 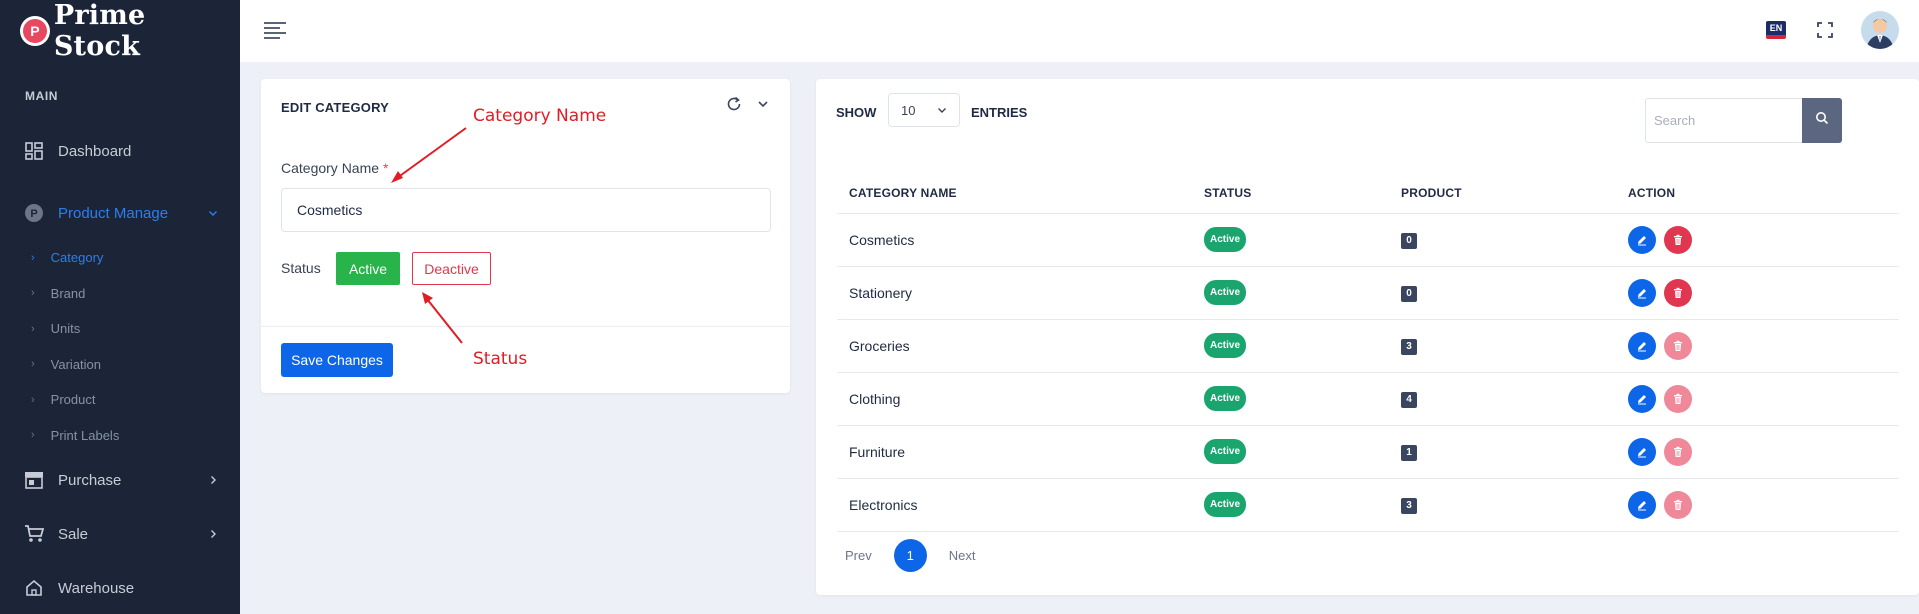 I want to click on show-label: SHOW, so click(x=856, y=112).